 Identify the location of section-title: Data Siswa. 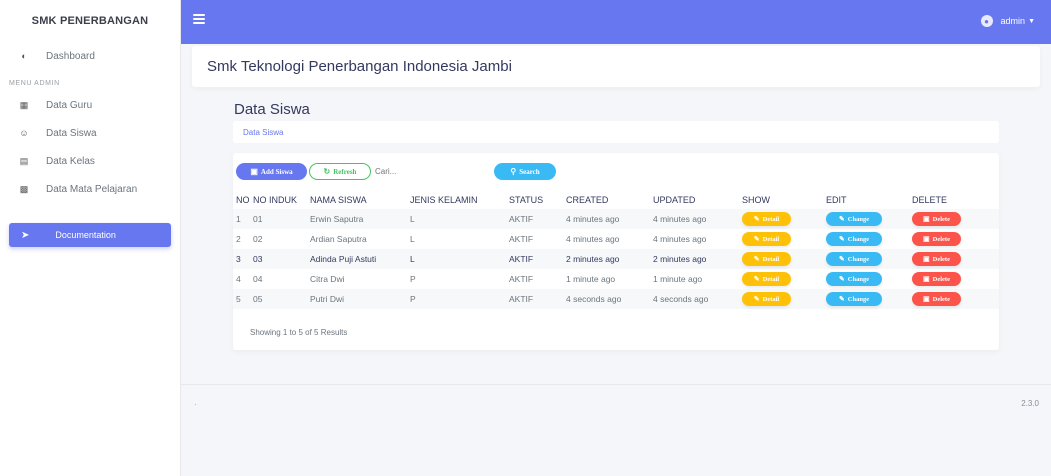
(272, 109).